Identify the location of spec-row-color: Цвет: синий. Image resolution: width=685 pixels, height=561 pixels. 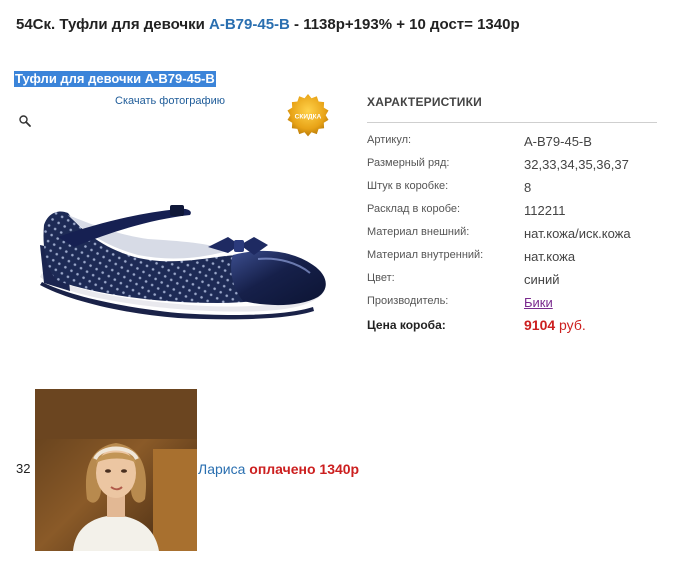
(512, 283).